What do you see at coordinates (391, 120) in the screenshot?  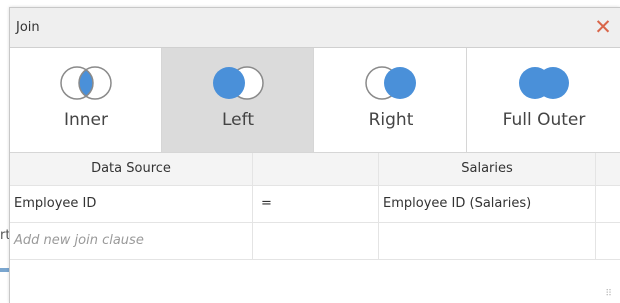 I see `join-right-label: Right` at bounding box center [391, 120].